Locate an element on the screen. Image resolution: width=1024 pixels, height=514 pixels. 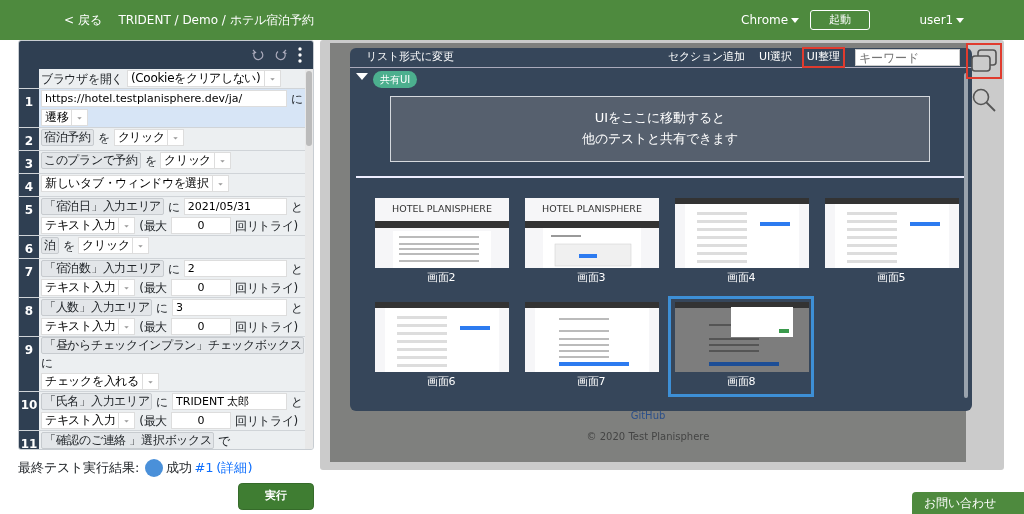
toolbar-action: セクション追加 is located at coordinates (707, 57).